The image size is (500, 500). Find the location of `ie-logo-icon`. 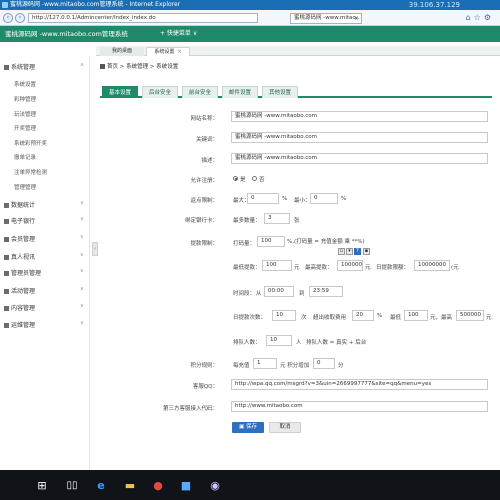

ie-logo-icon is located at coordinates (5, 5).